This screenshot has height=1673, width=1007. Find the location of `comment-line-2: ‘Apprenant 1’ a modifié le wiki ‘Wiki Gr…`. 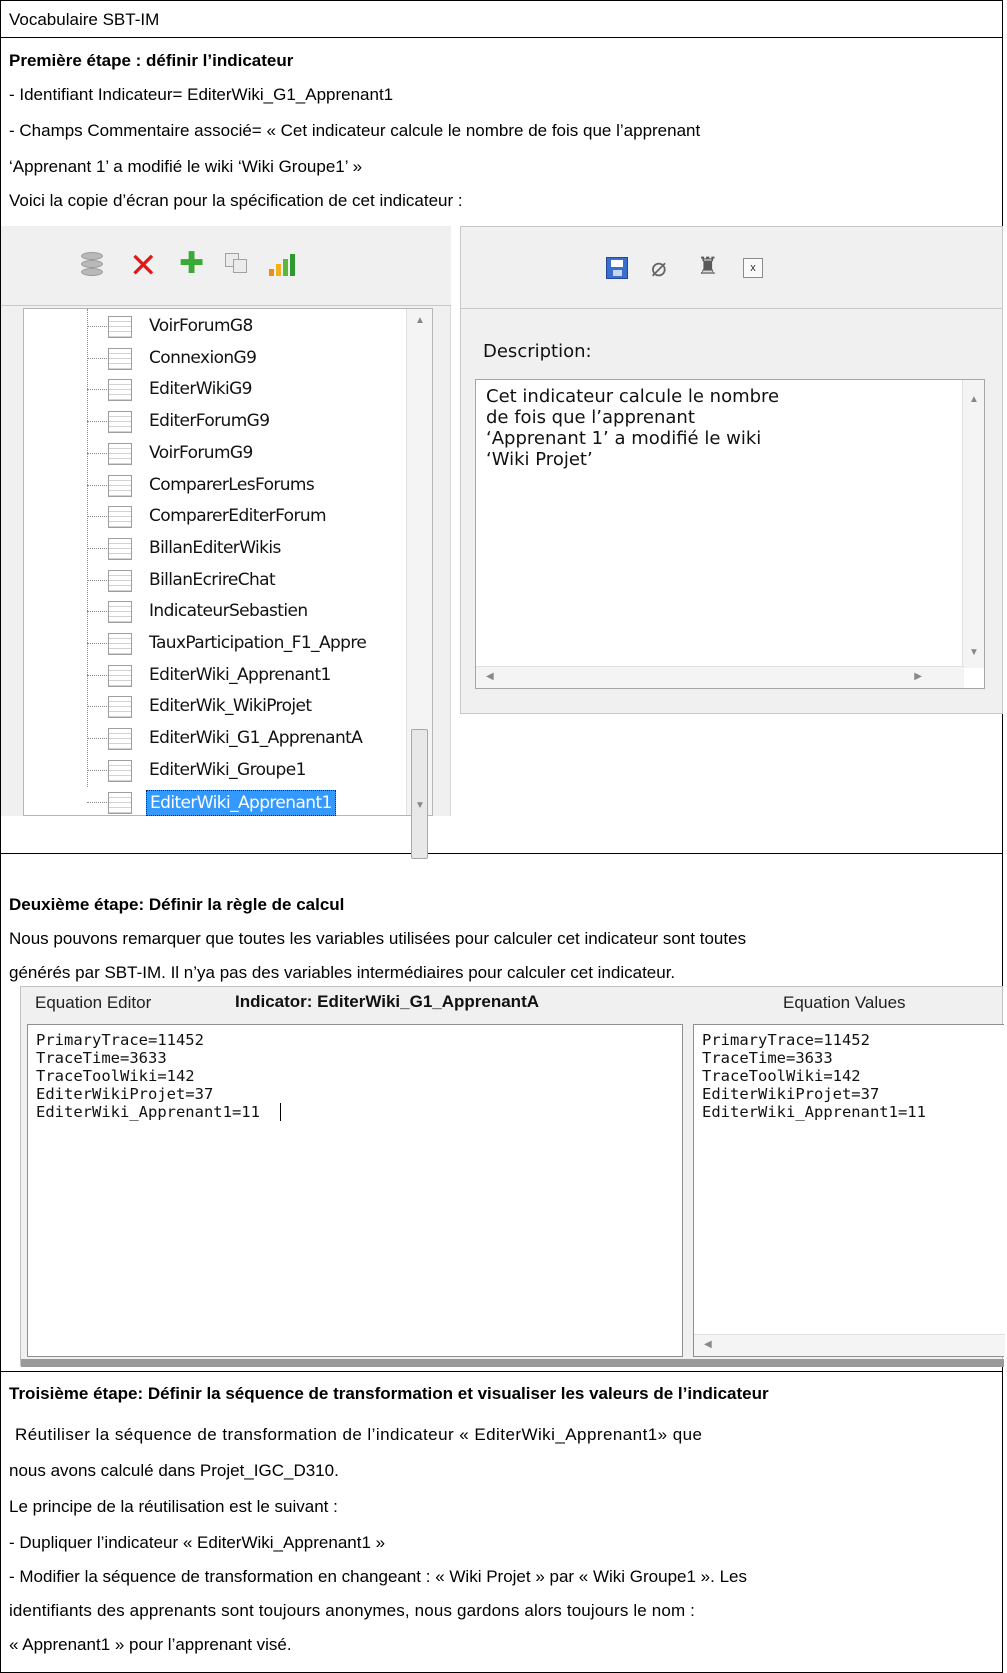

comment-line-2: ‘Apprenant 1’ a modifié le wiki ‘Wiki Gr… is located at coordinates (186, 166).